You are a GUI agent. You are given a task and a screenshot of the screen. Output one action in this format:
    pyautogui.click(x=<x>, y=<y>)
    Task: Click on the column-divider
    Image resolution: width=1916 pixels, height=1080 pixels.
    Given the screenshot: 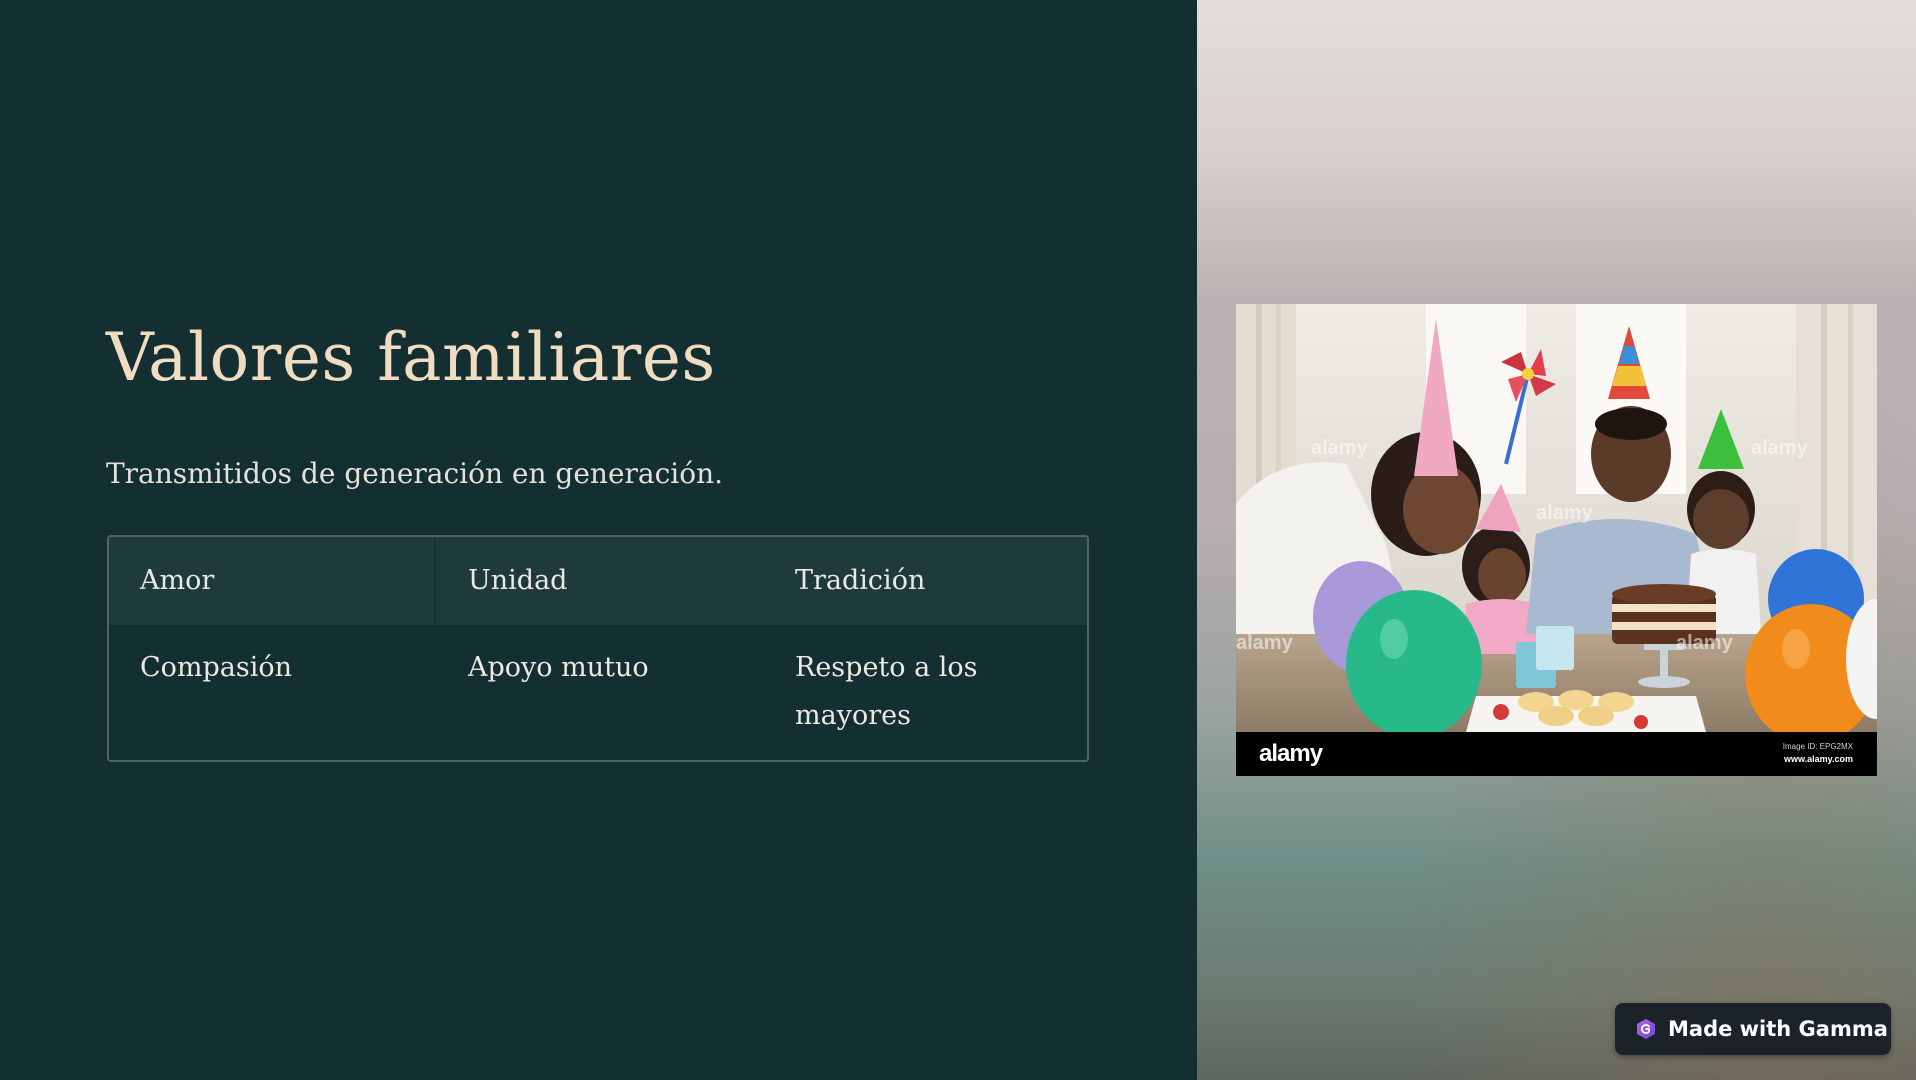 What is the action you would take?
    pyautogui.click(x=435, y=581)
    